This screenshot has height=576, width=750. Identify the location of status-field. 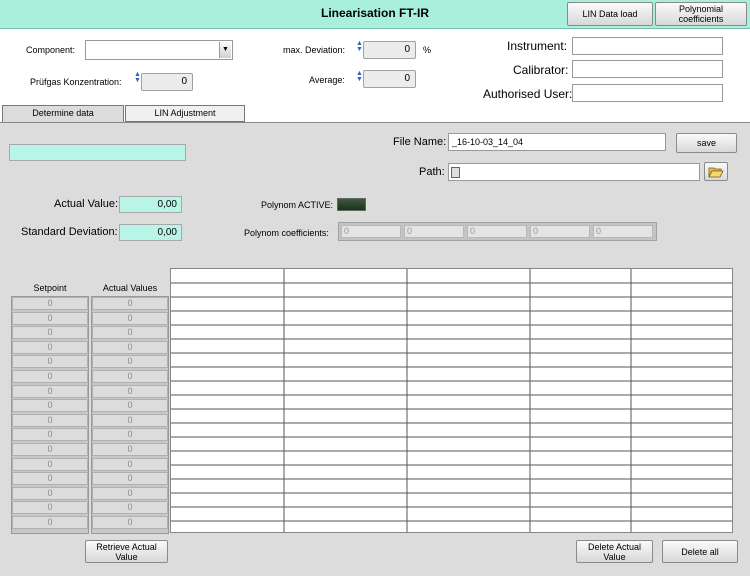
(97, 152).